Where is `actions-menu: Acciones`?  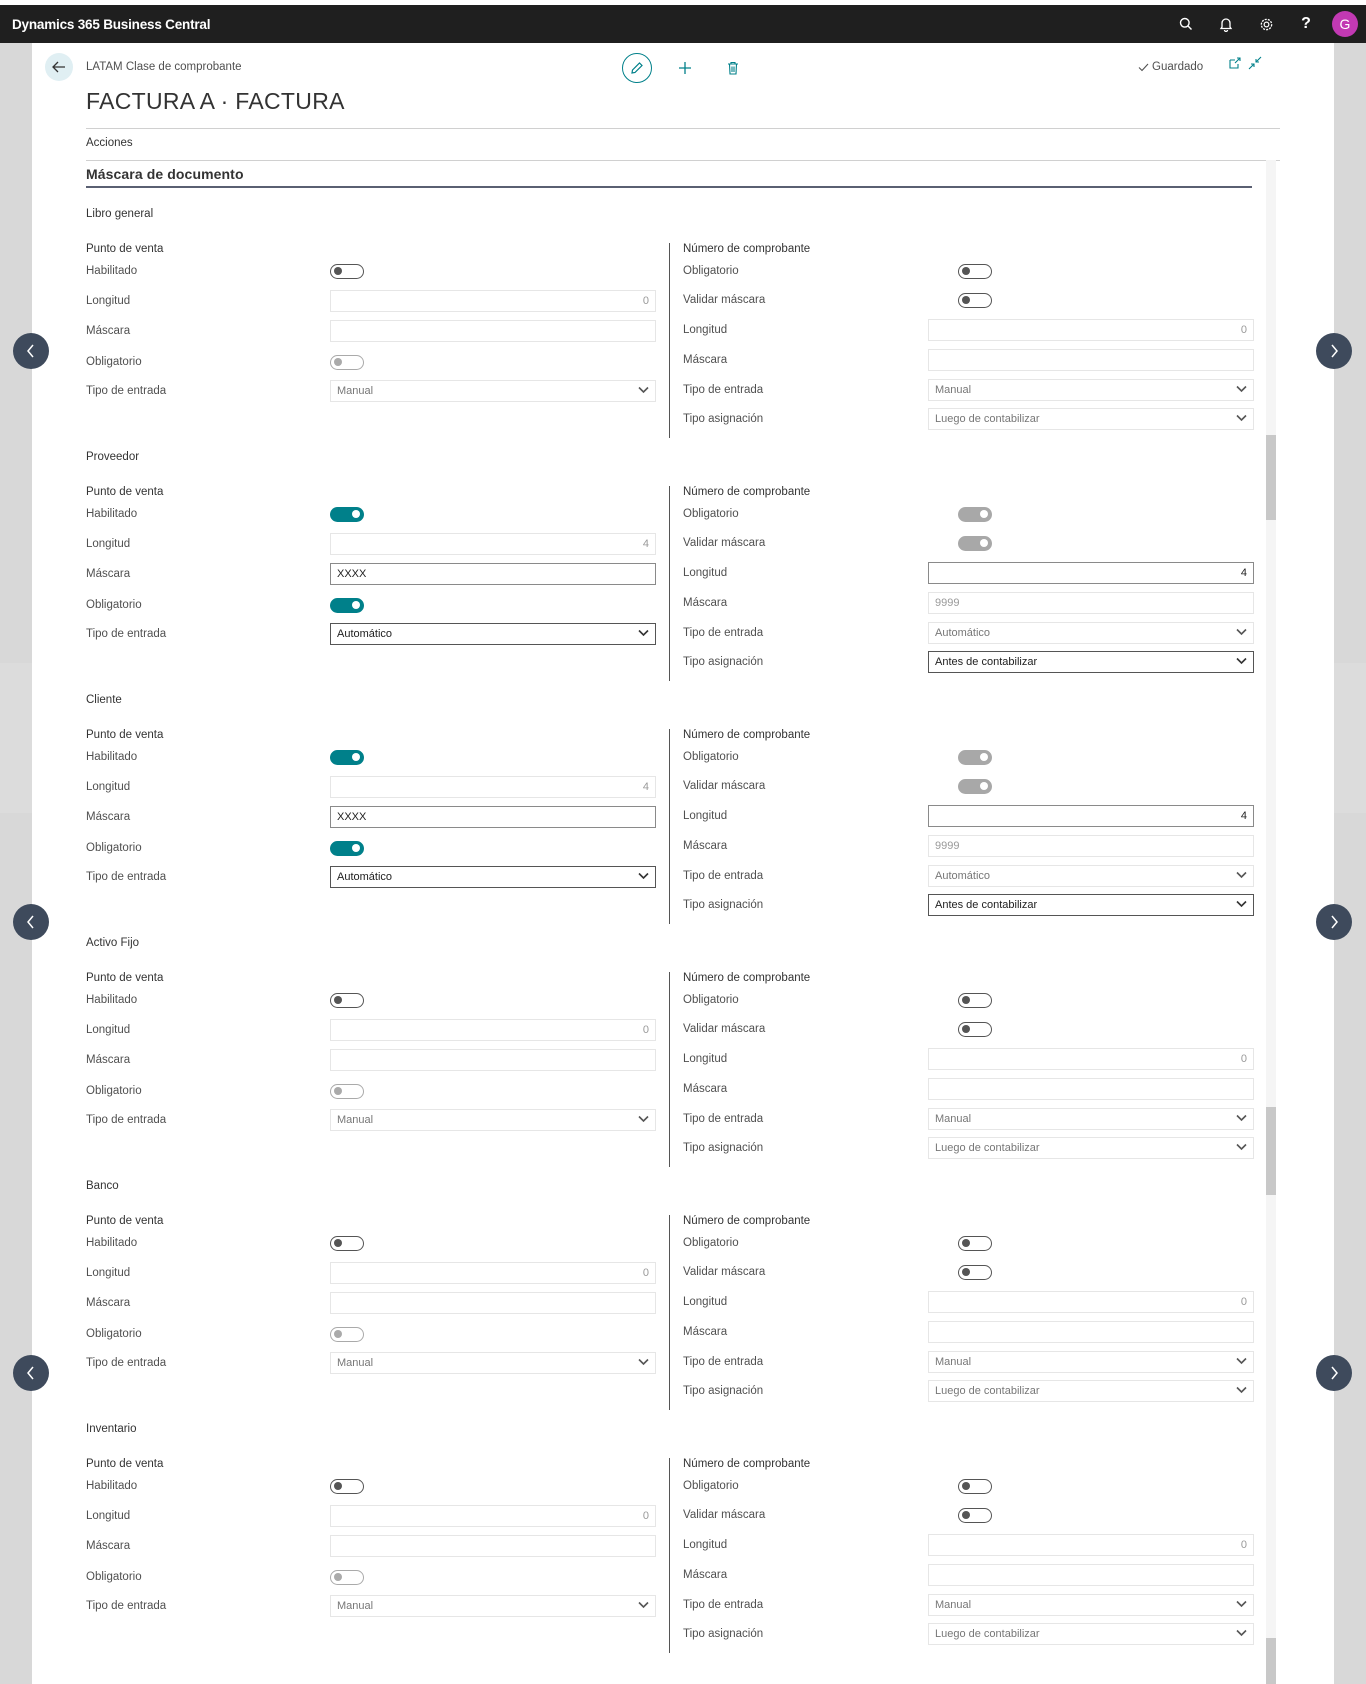 actions-menu: Acciones is located at coordinates (109, 143).